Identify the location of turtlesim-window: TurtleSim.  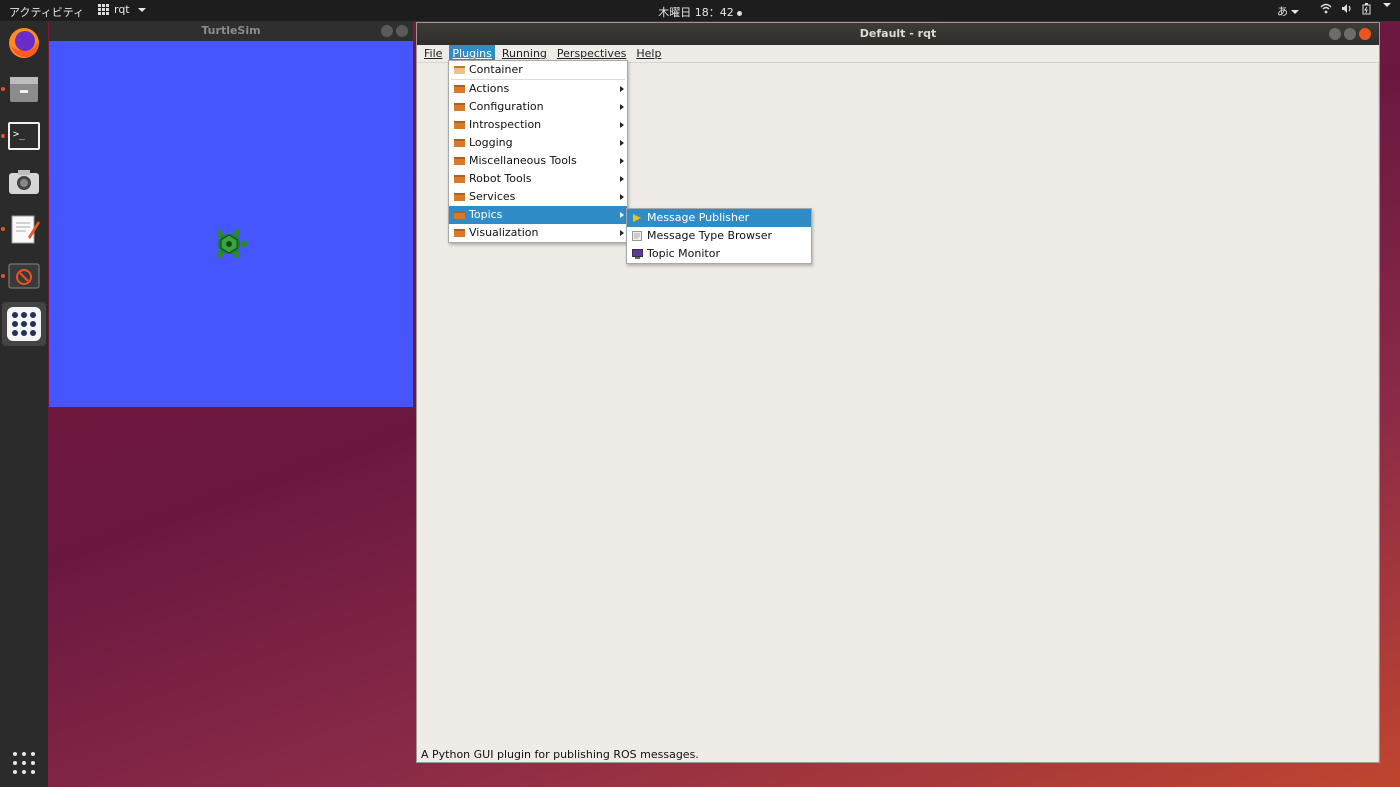
(231, 214).